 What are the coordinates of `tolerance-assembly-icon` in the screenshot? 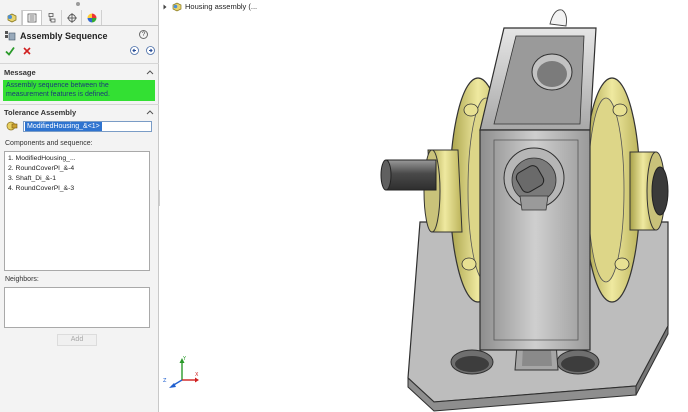 It's located at (12, 126).